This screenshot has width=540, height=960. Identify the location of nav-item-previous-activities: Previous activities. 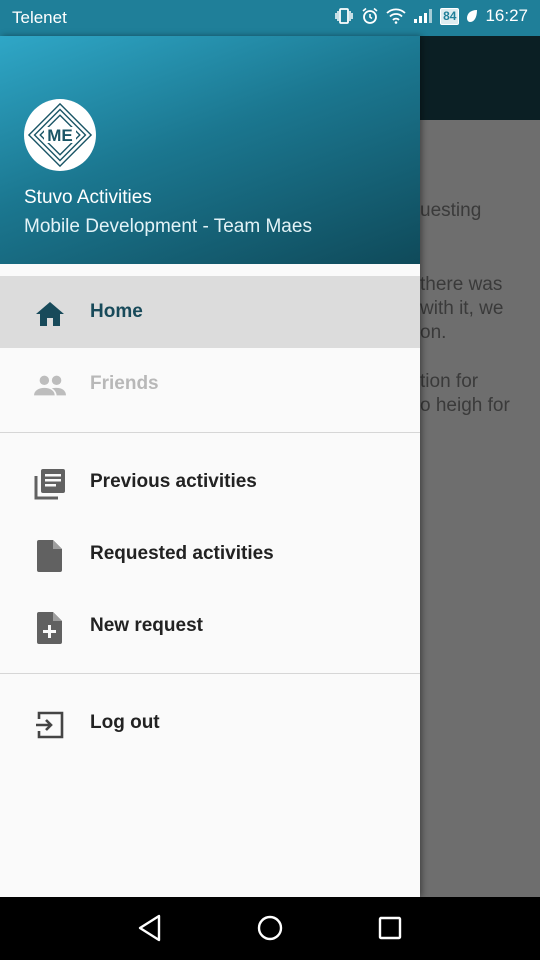
(210, 482).